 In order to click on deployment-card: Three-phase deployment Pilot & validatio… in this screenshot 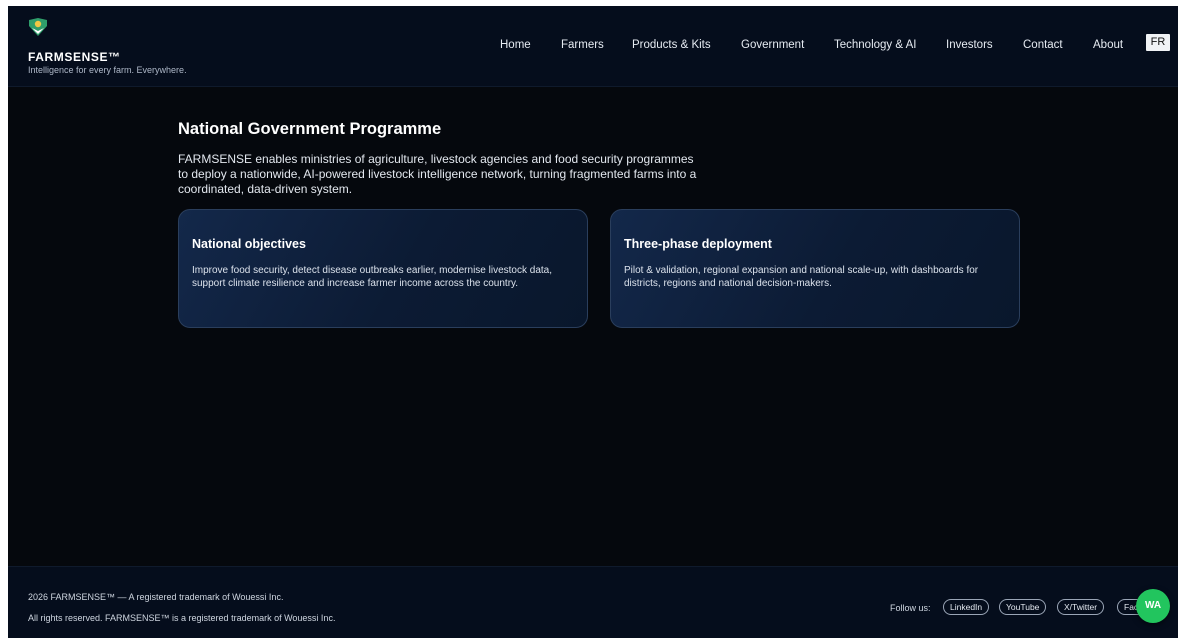, I will do `click(815, 268)`.